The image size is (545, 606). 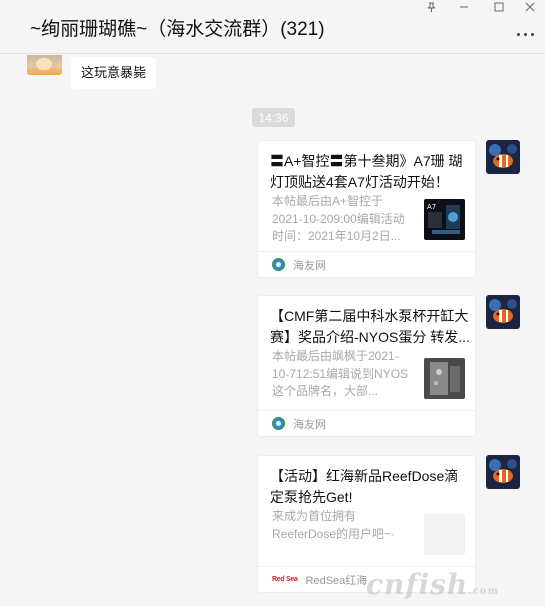 What do you see at coordinates (273, 117) in the screenshot?
I see `message-timestamp: 14:36` at bounding box center [273, 117].